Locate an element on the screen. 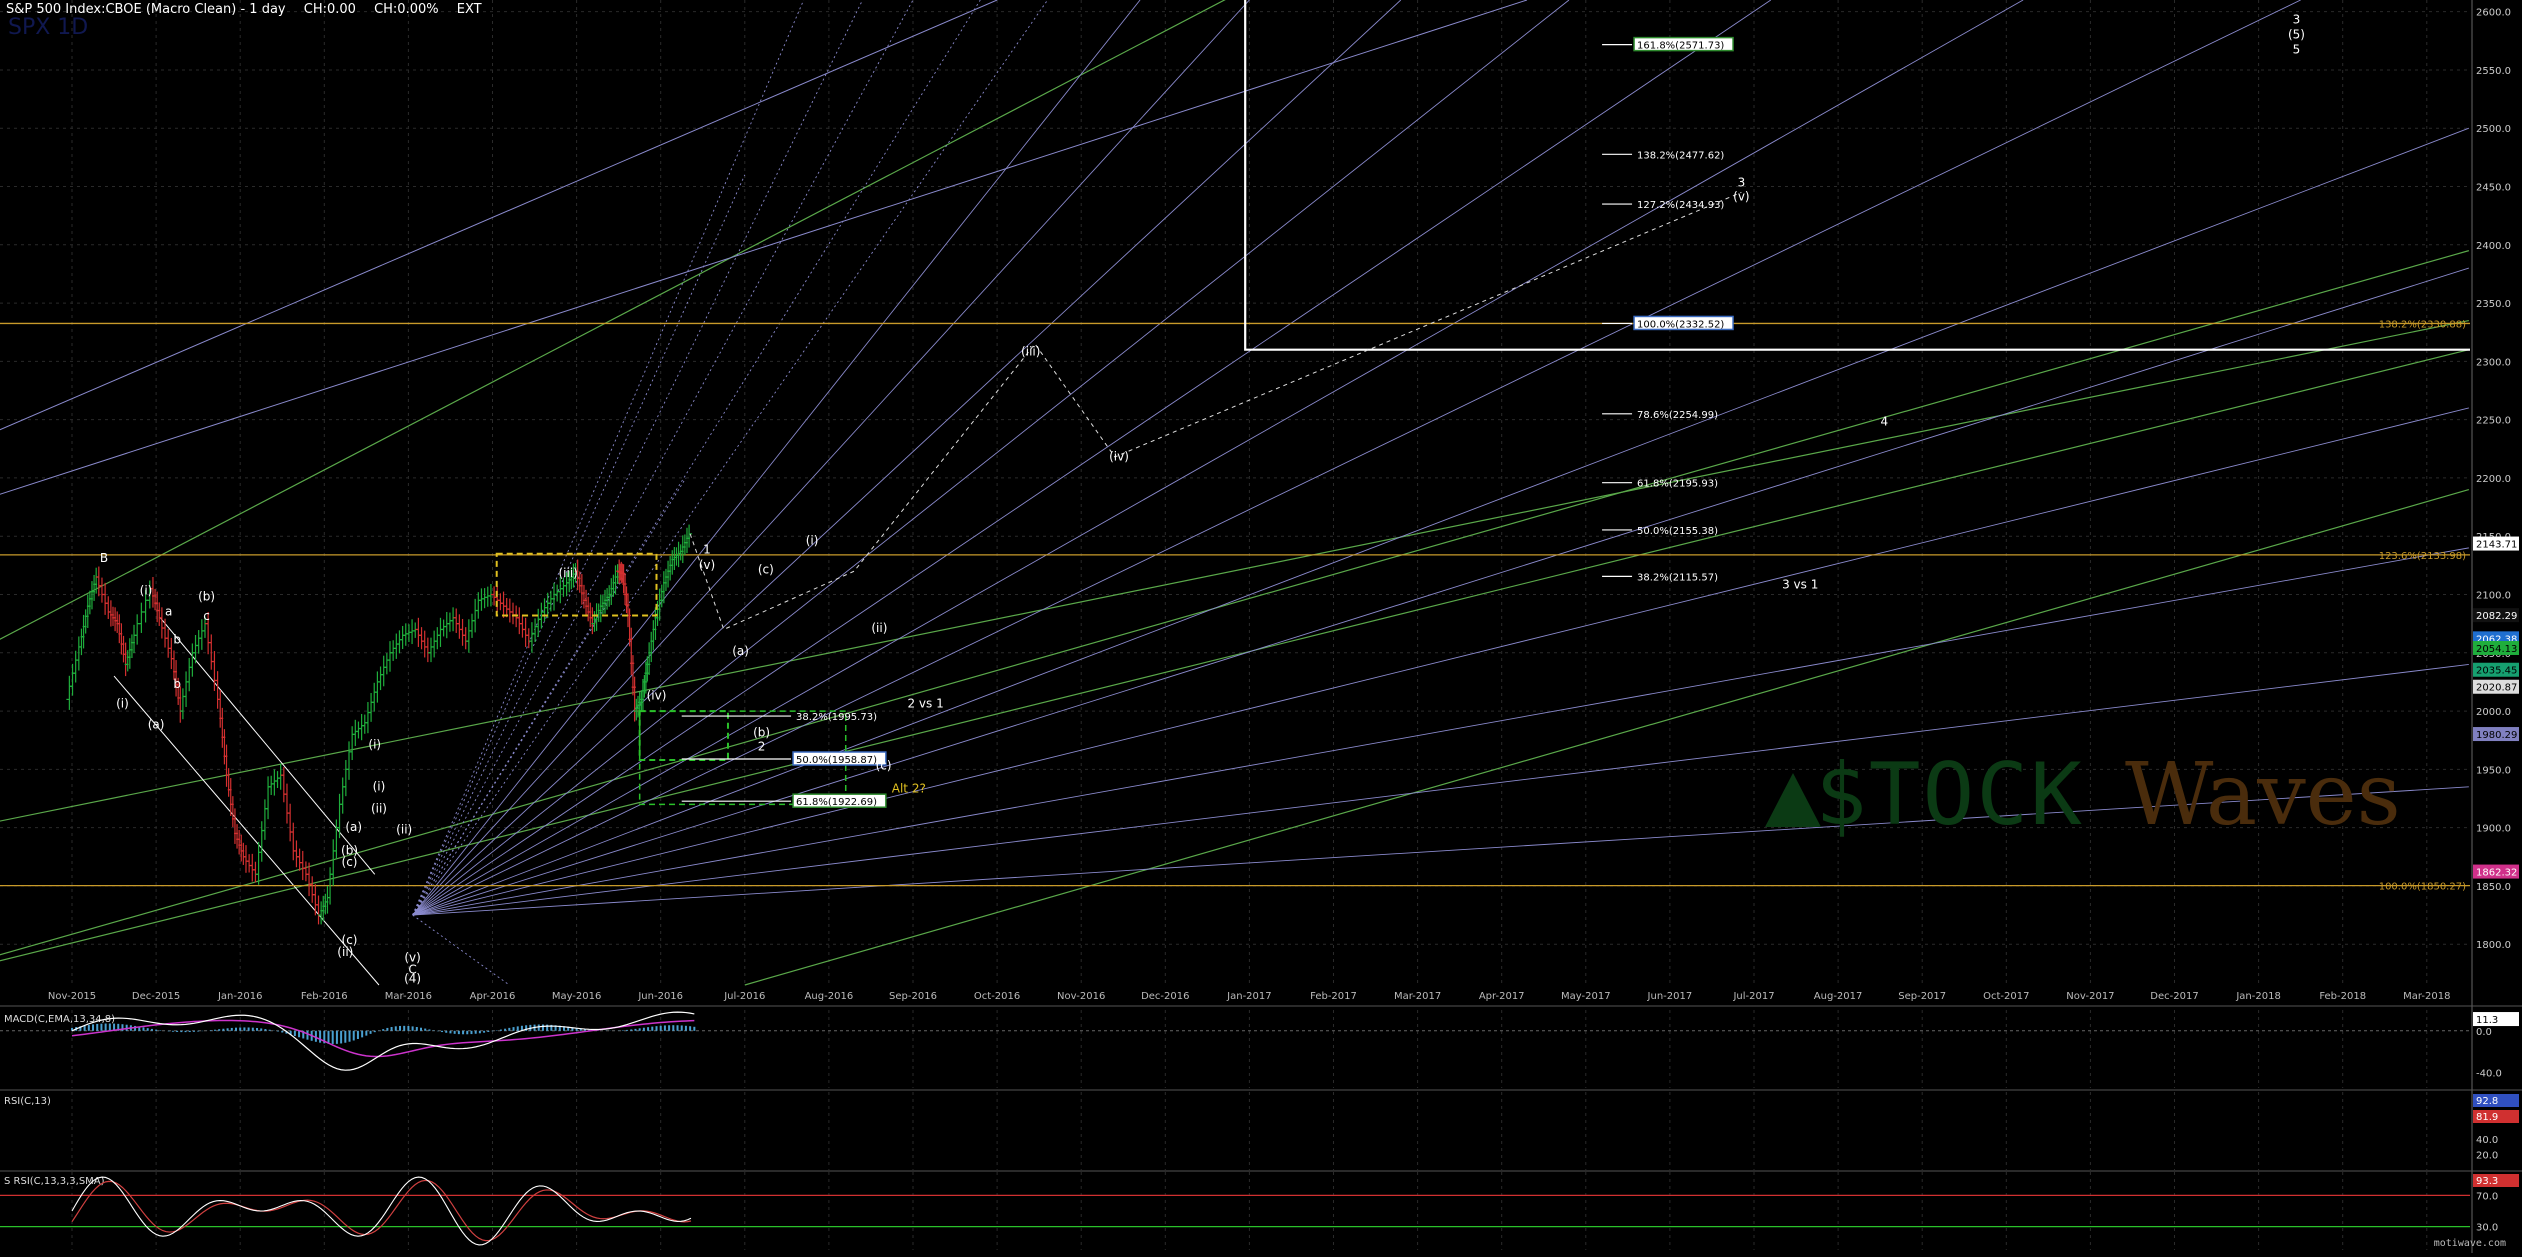 This screenshot has width=2522, height=1257. fib-projection-label: 61.8%(2195.93) is located at coordinates (1677, 484).